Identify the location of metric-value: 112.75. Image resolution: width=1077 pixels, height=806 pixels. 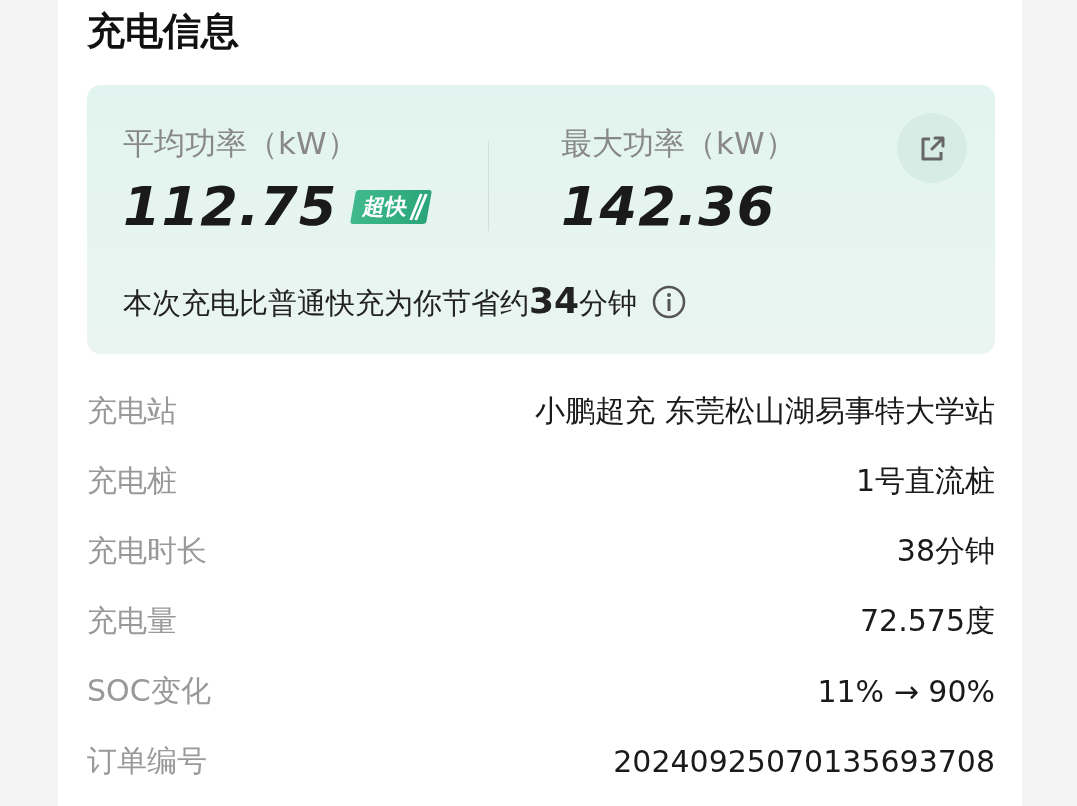
(230, 206).